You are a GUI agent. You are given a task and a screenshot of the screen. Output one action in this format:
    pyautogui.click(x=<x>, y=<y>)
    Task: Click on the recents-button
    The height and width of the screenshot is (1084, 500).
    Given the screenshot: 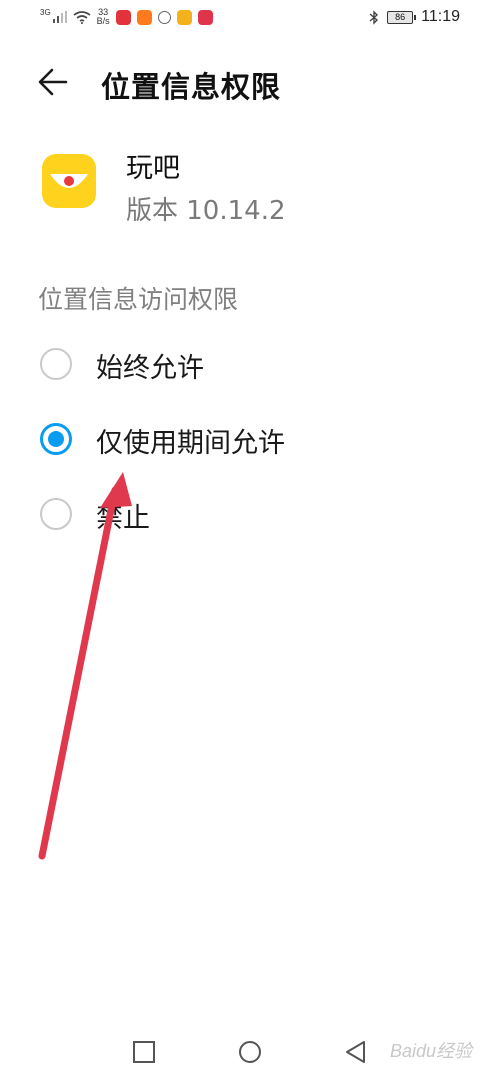 What is the action you would take?
    pyautogui.click(x=144, y=1052)
    